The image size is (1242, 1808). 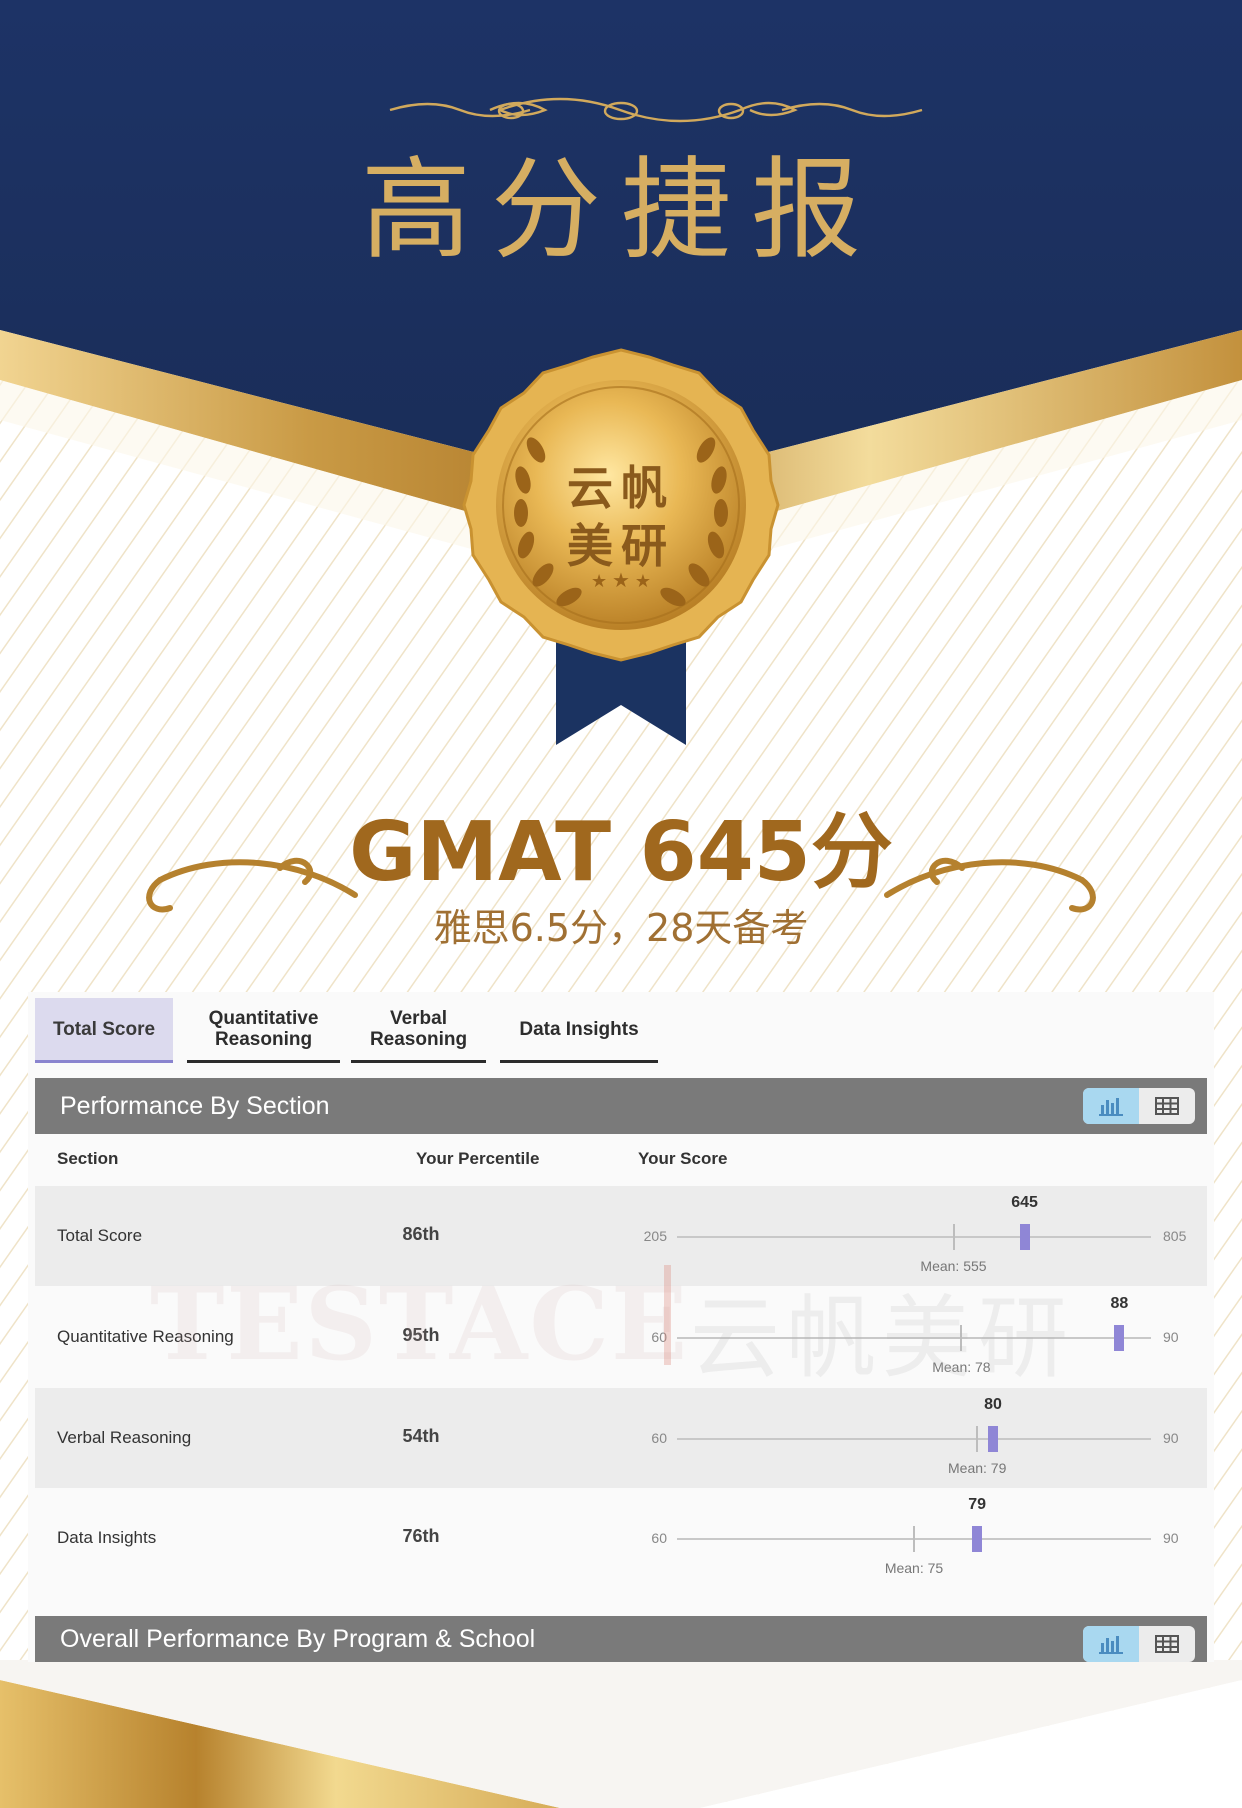 I want to click on section-title: Performance By Section, so click(x=195, y=1105).